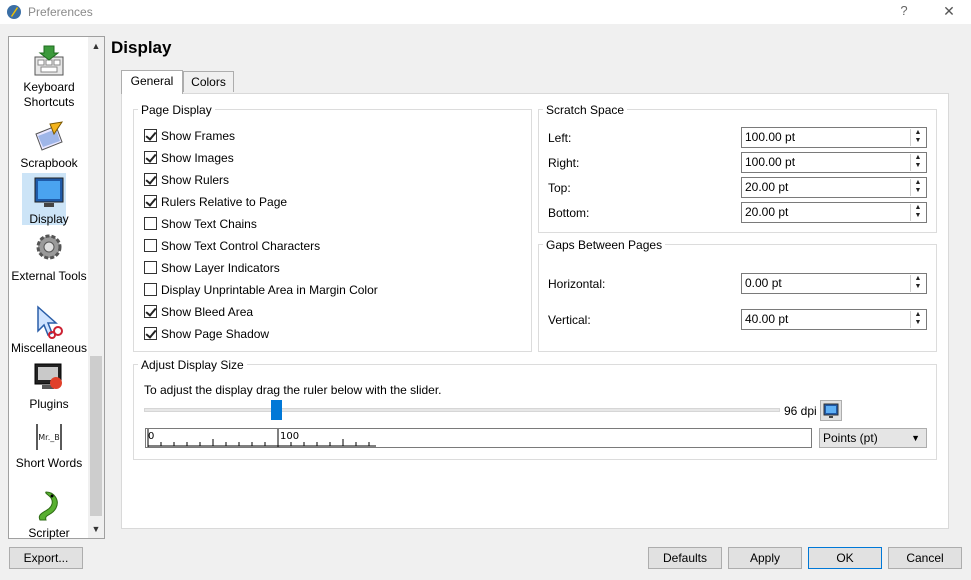 Image resolution: width=971 pixels, height=580 pixels. What do you see at coordinates (834, 283) in the screenshot?
I see `gap-horizontal-spinbox: 0.00 pt ▲ ▼` at bounding box center [834, 283].